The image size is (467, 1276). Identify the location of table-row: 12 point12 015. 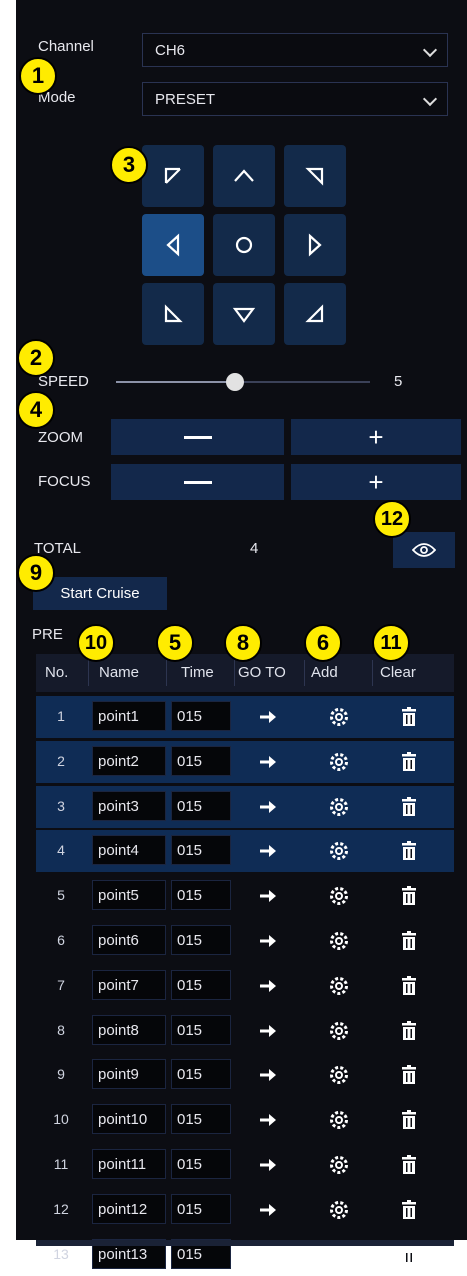
(245, 1210).